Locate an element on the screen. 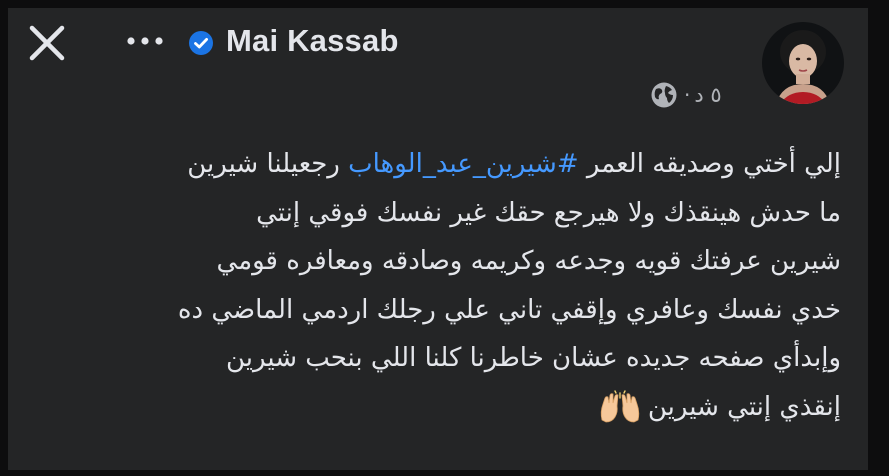 This screenshot has height=476, width=889. more-options-button is located at coordinates (145, 41).